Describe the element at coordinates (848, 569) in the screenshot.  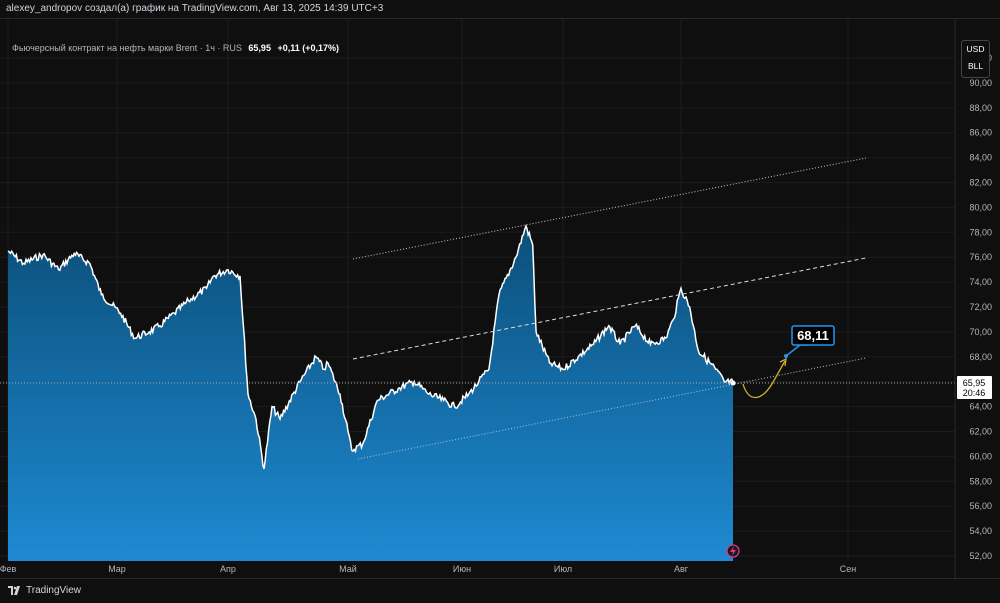
I see `x-tick-label: Сен` at that location.